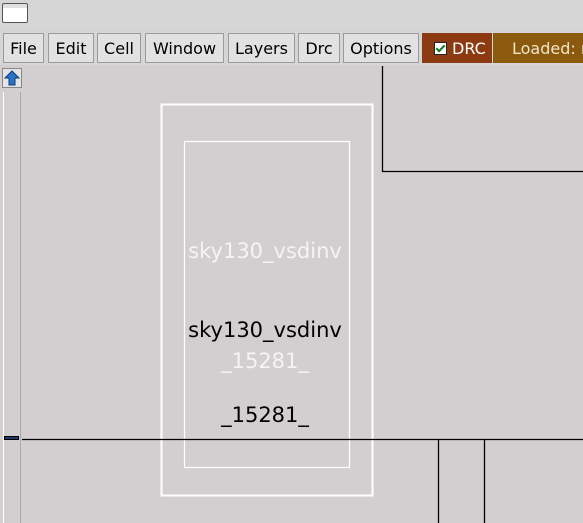  I want to click on loaded-label: Loaded: n, so click(547, 48).